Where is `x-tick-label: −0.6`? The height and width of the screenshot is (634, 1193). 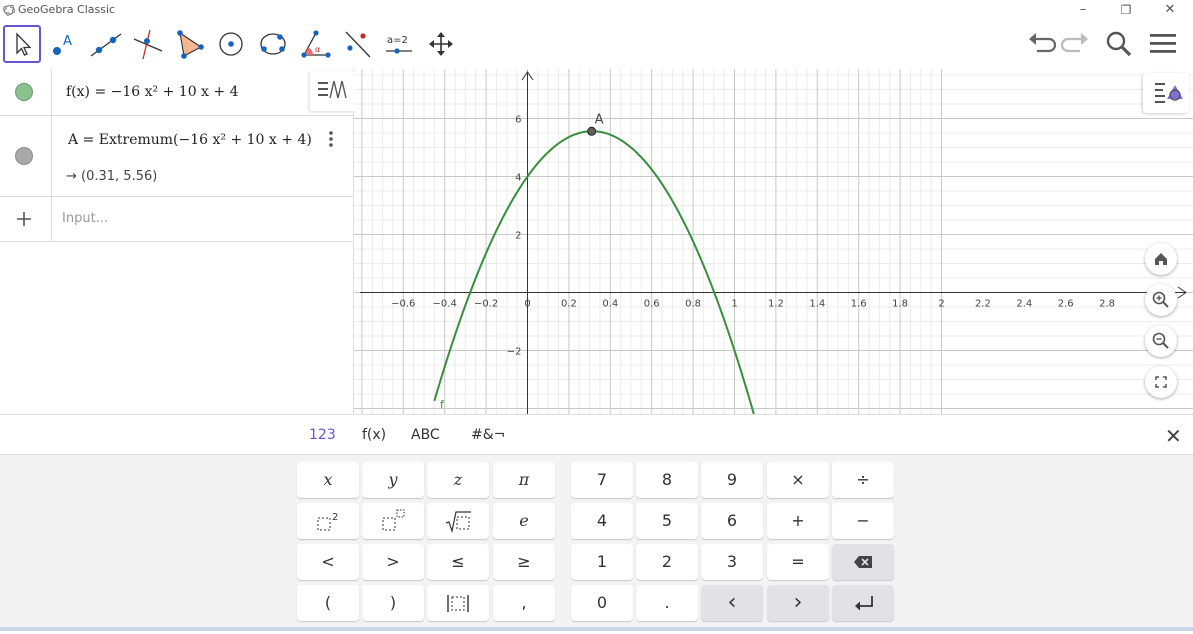
x-tick-label: −0.6 is located at coordinates (403, 304).